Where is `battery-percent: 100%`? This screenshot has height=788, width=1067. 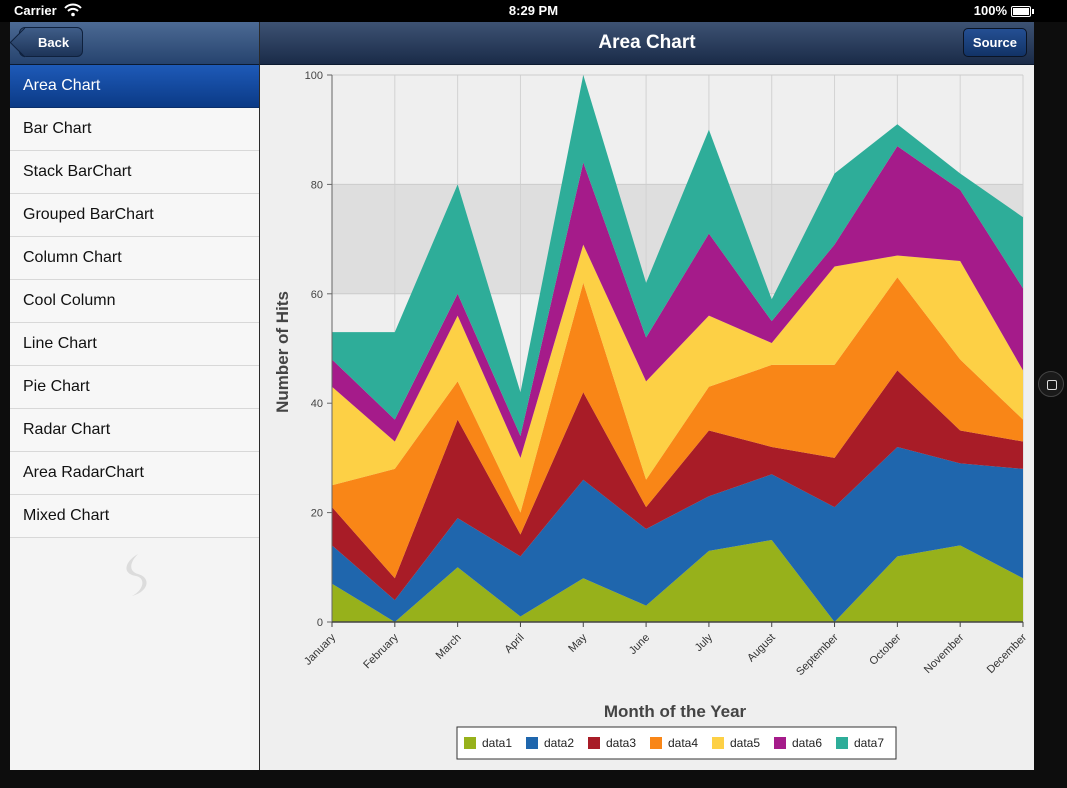 battery-percent: 100% is located at coordinates (990, 10).